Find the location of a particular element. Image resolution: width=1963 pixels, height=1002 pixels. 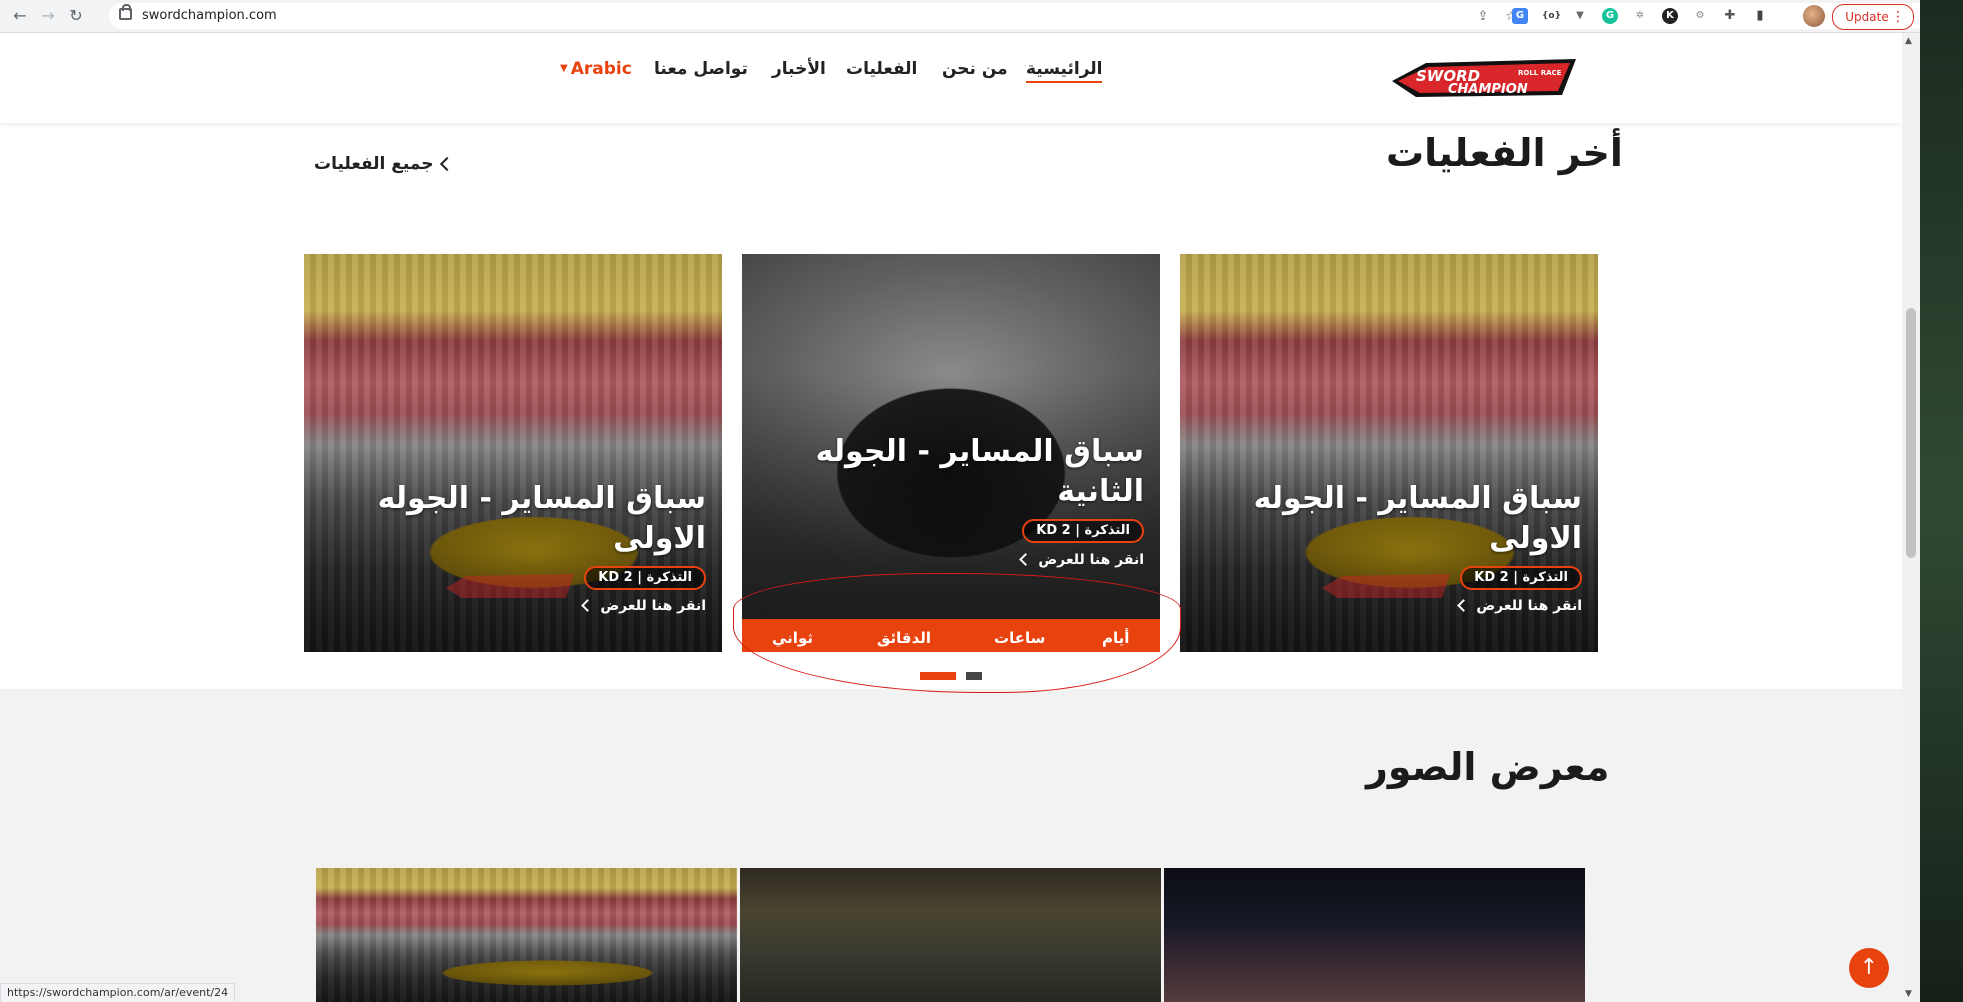

language-label: Arabic is located at coordinates (601, 69).